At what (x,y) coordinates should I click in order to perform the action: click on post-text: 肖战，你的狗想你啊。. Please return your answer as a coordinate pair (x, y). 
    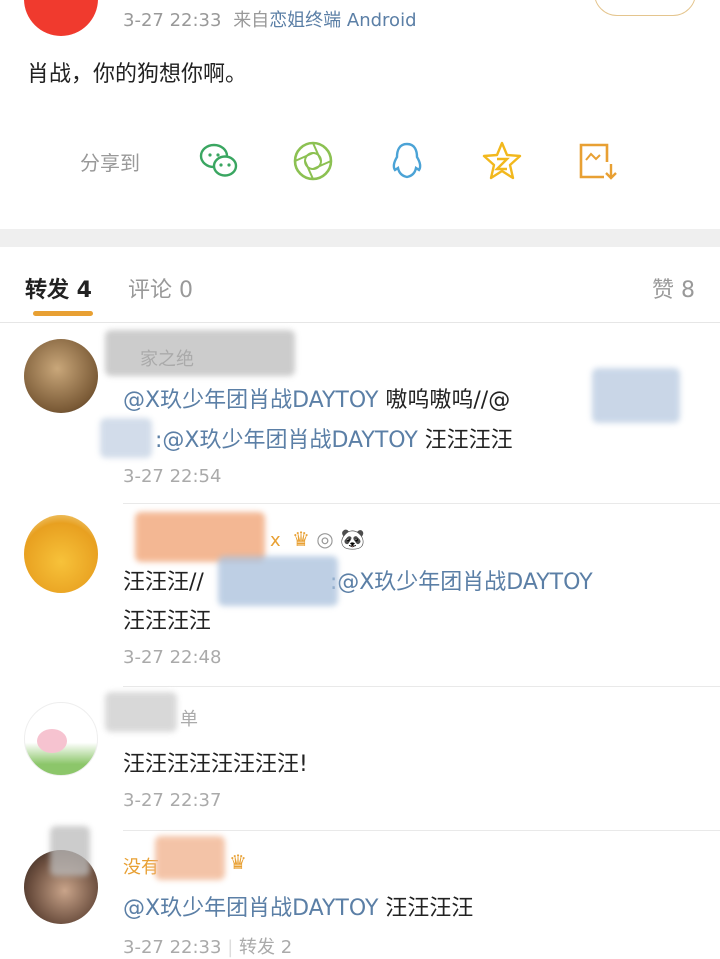
    Looking at the image, I should click on (137, 74).